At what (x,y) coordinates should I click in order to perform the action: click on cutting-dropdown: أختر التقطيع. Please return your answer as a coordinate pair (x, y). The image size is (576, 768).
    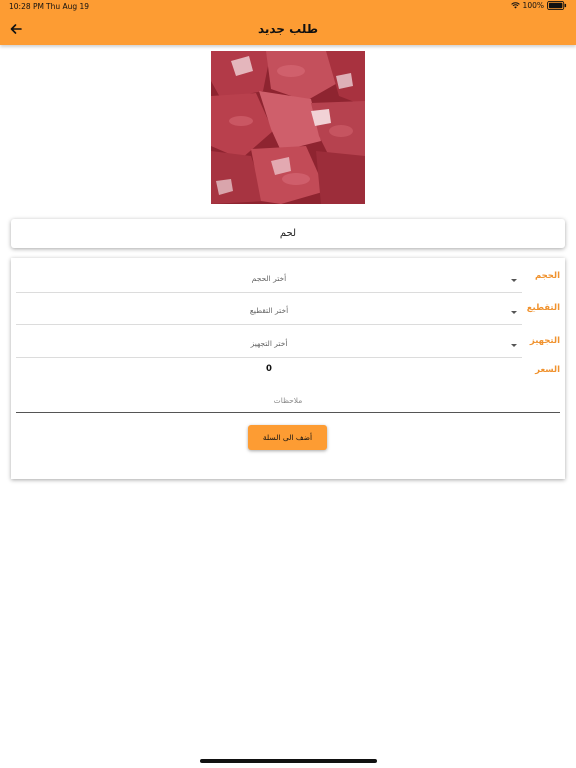
    Looking at the image, I should click on (269, 312).